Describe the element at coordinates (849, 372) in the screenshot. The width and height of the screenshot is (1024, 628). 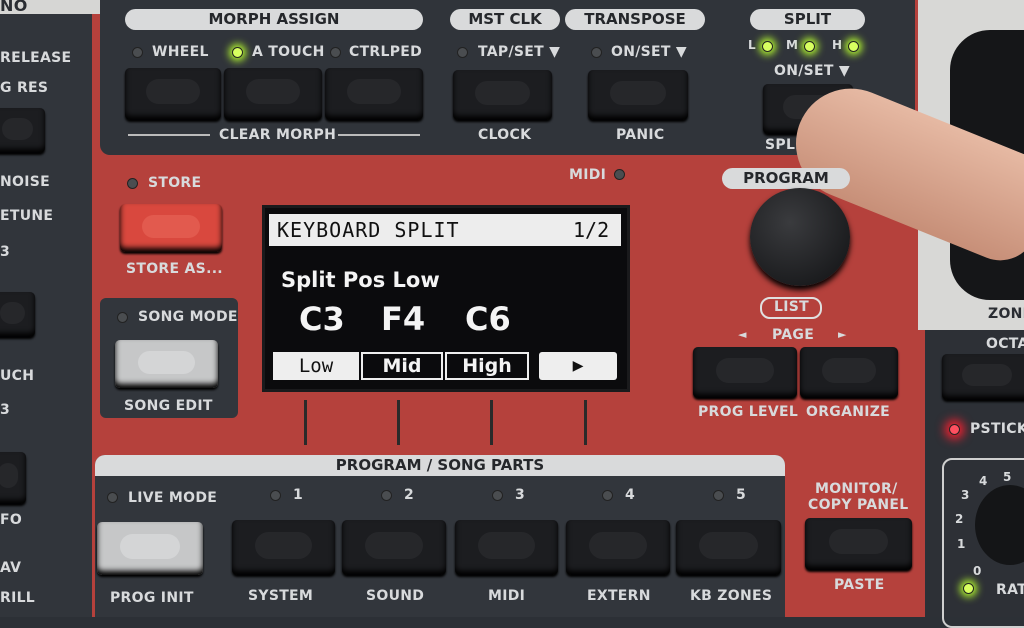
I see `organize-button` at that location.